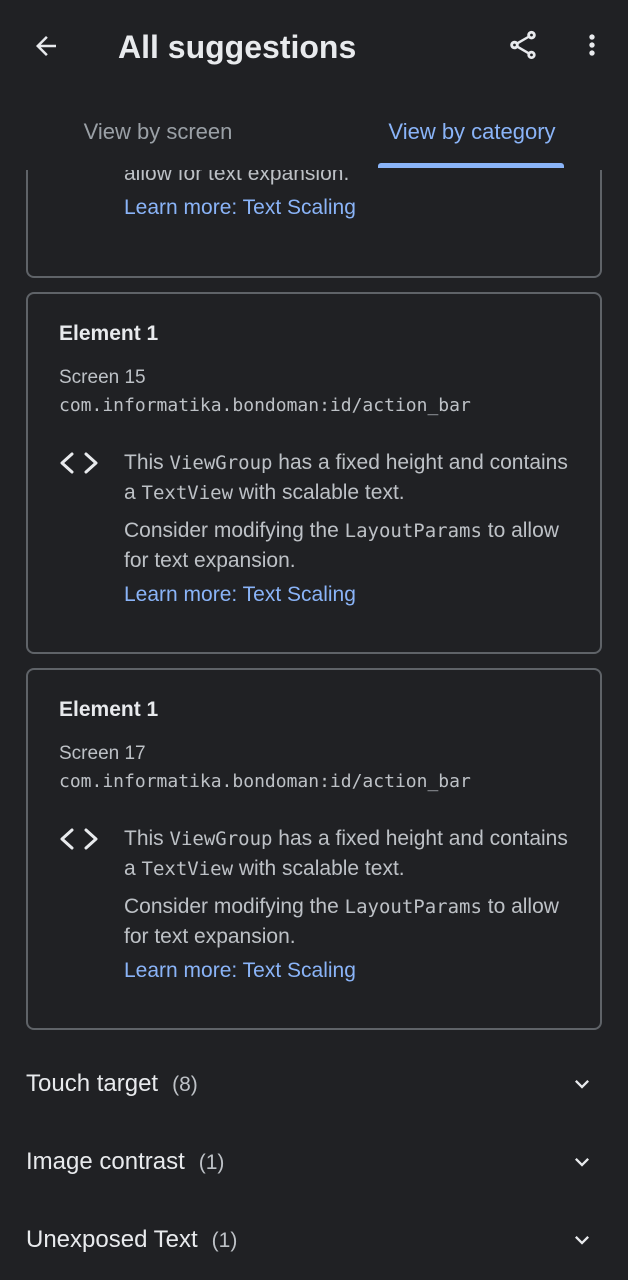  I want to click on share-button, so click(523, 45).